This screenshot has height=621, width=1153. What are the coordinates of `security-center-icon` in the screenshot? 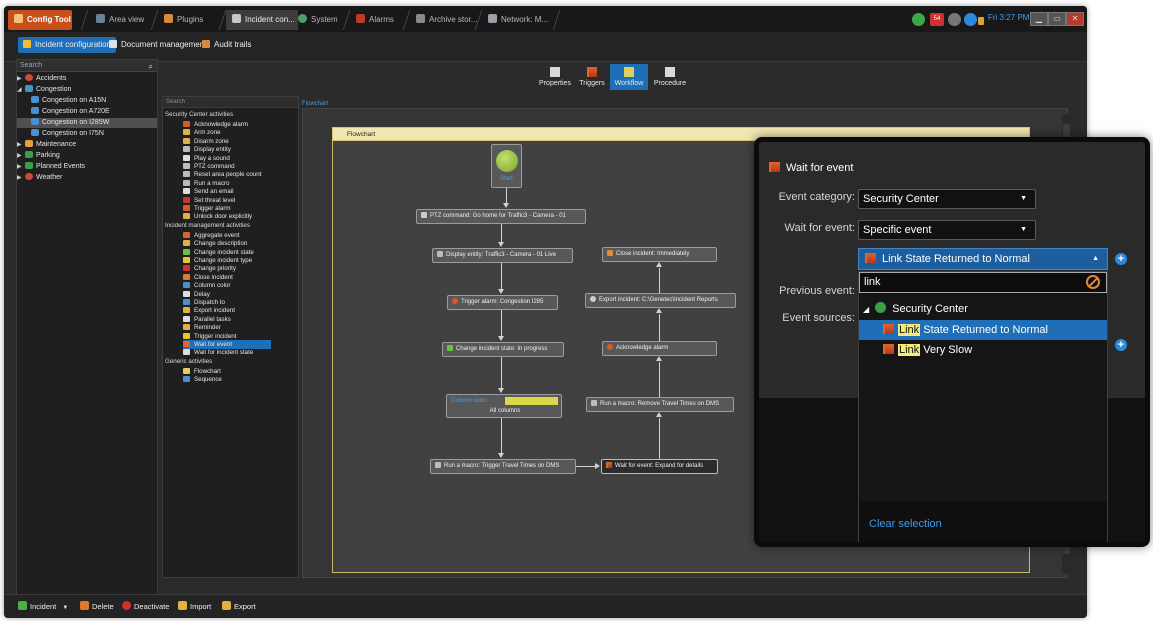 It's located at (881, 307).